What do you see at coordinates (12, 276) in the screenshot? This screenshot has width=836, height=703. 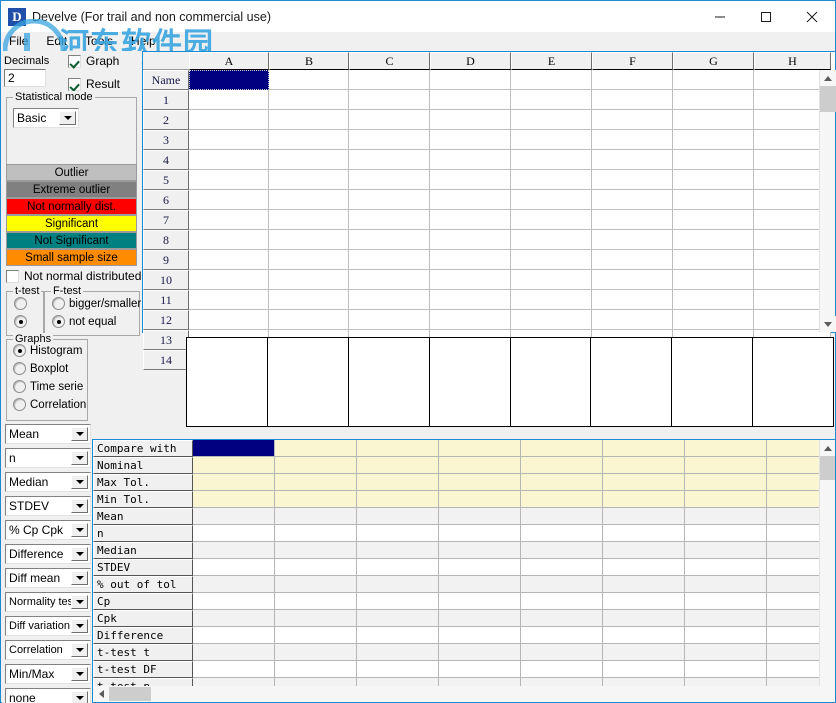 I see `not-normal-distributed-checkbox-box` at bounding box center [12, 276].